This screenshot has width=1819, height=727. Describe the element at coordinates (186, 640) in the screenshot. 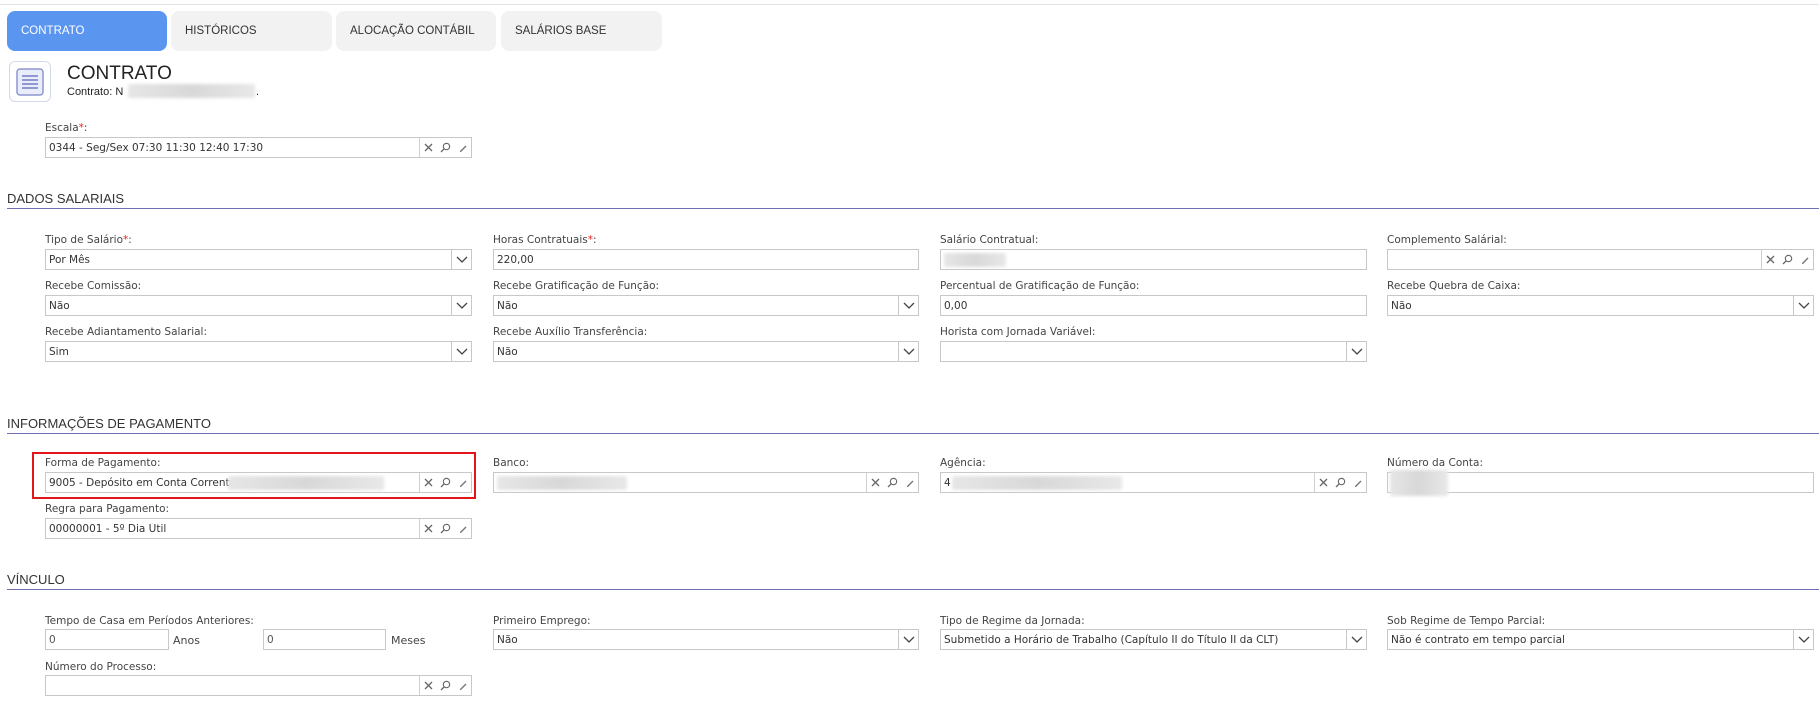

I see `anos-unit: Anos` at that location.